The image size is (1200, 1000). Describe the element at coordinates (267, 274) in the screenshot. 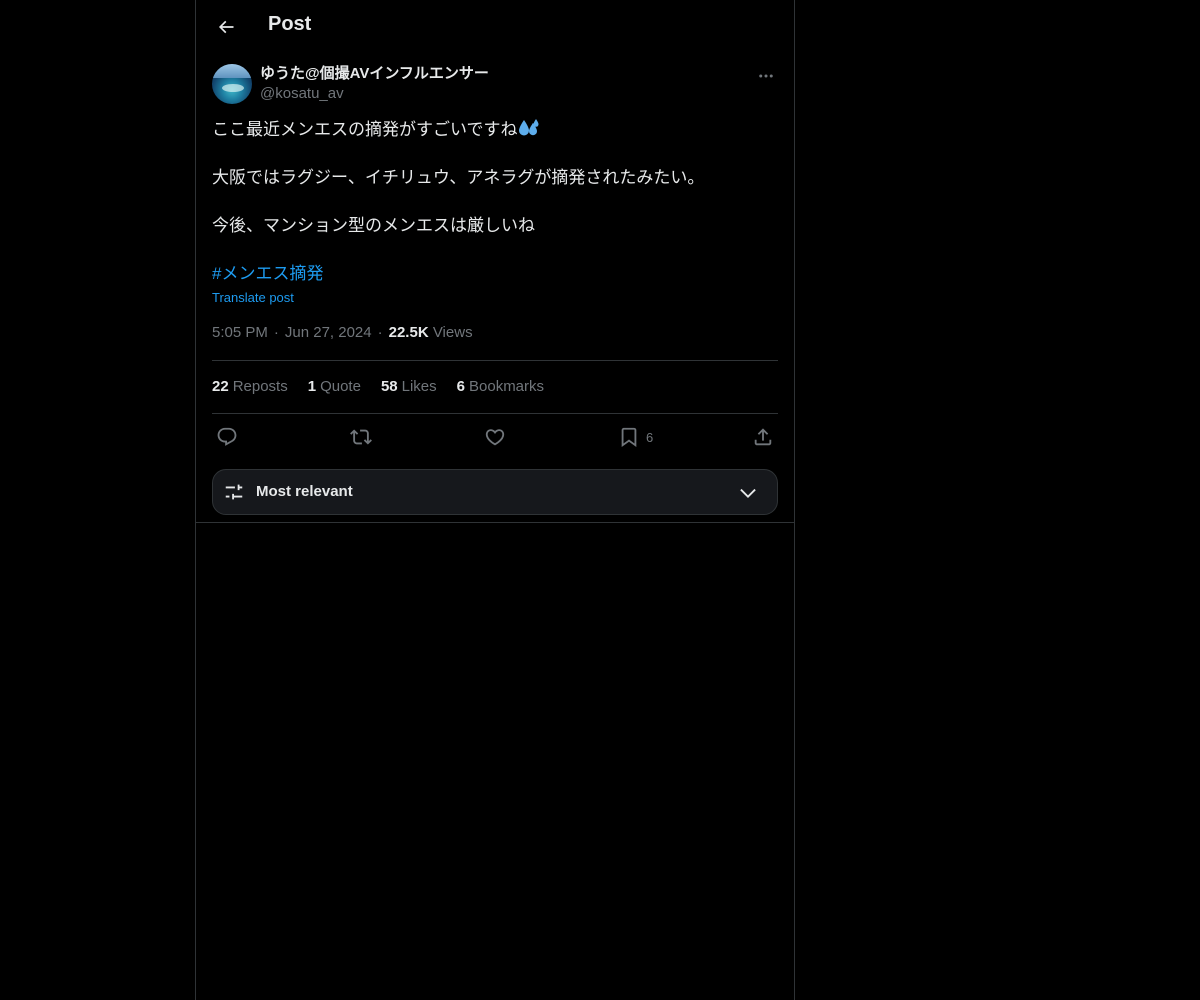

I see `hashtag-link: #メンエス摘発` at that location.